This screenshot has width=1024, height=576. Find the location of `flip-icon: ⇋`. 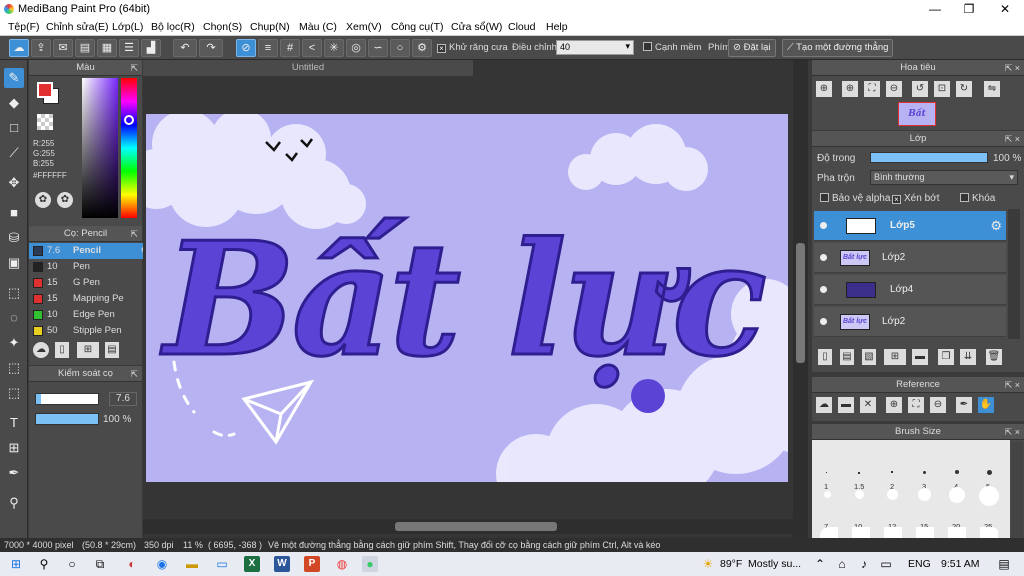

flip-icon: ⇋ is located at coordinates (992, 89).